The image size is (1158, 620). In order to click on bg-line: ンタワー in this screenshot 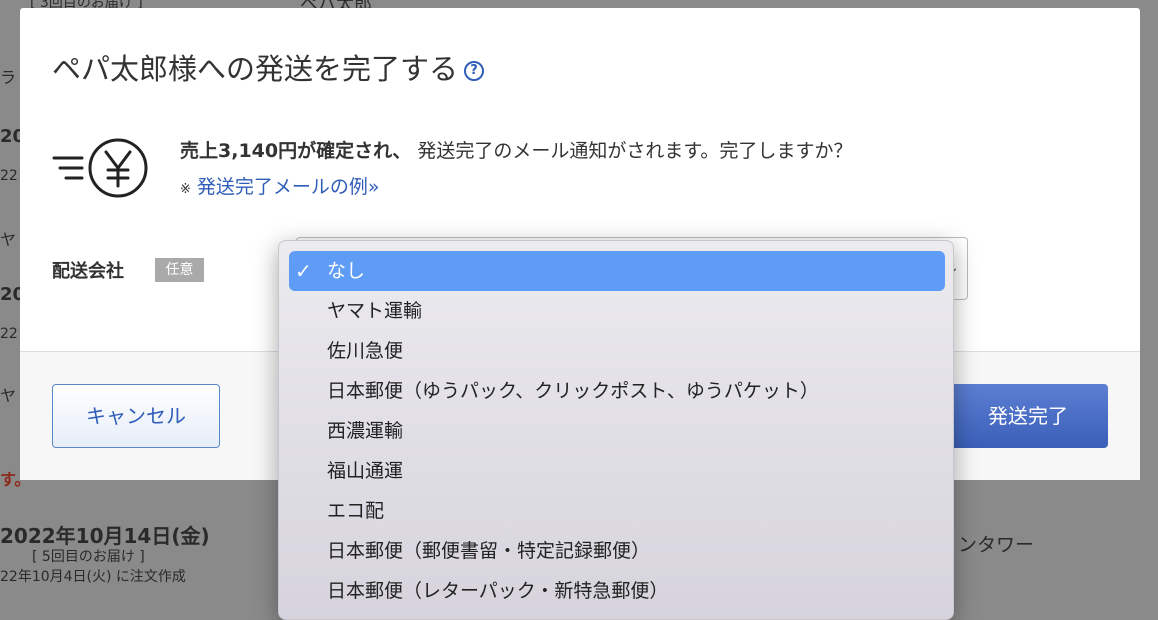, I will do `click(996, 545)`.